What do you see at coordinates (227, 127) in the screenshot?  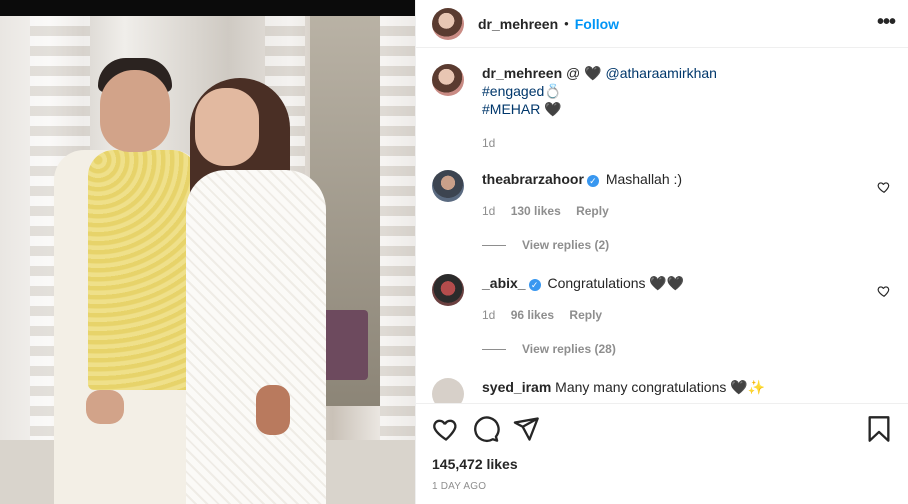 I see `woman-face` at bounding box center [227, 127].